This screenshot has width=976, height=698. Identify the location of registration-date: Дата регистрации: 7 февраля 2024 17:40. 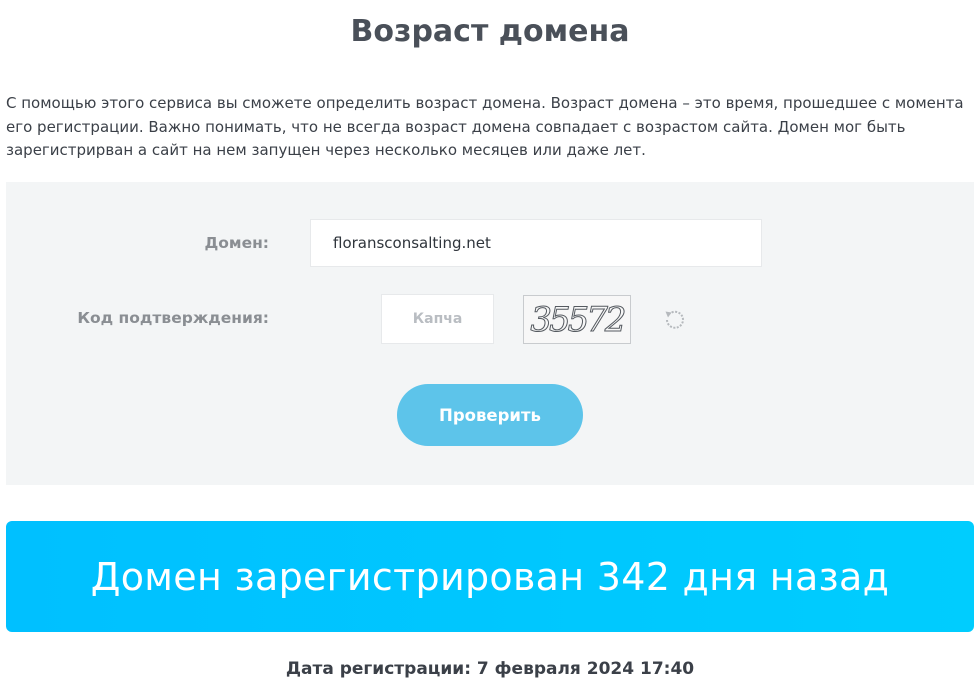
(490, 669).